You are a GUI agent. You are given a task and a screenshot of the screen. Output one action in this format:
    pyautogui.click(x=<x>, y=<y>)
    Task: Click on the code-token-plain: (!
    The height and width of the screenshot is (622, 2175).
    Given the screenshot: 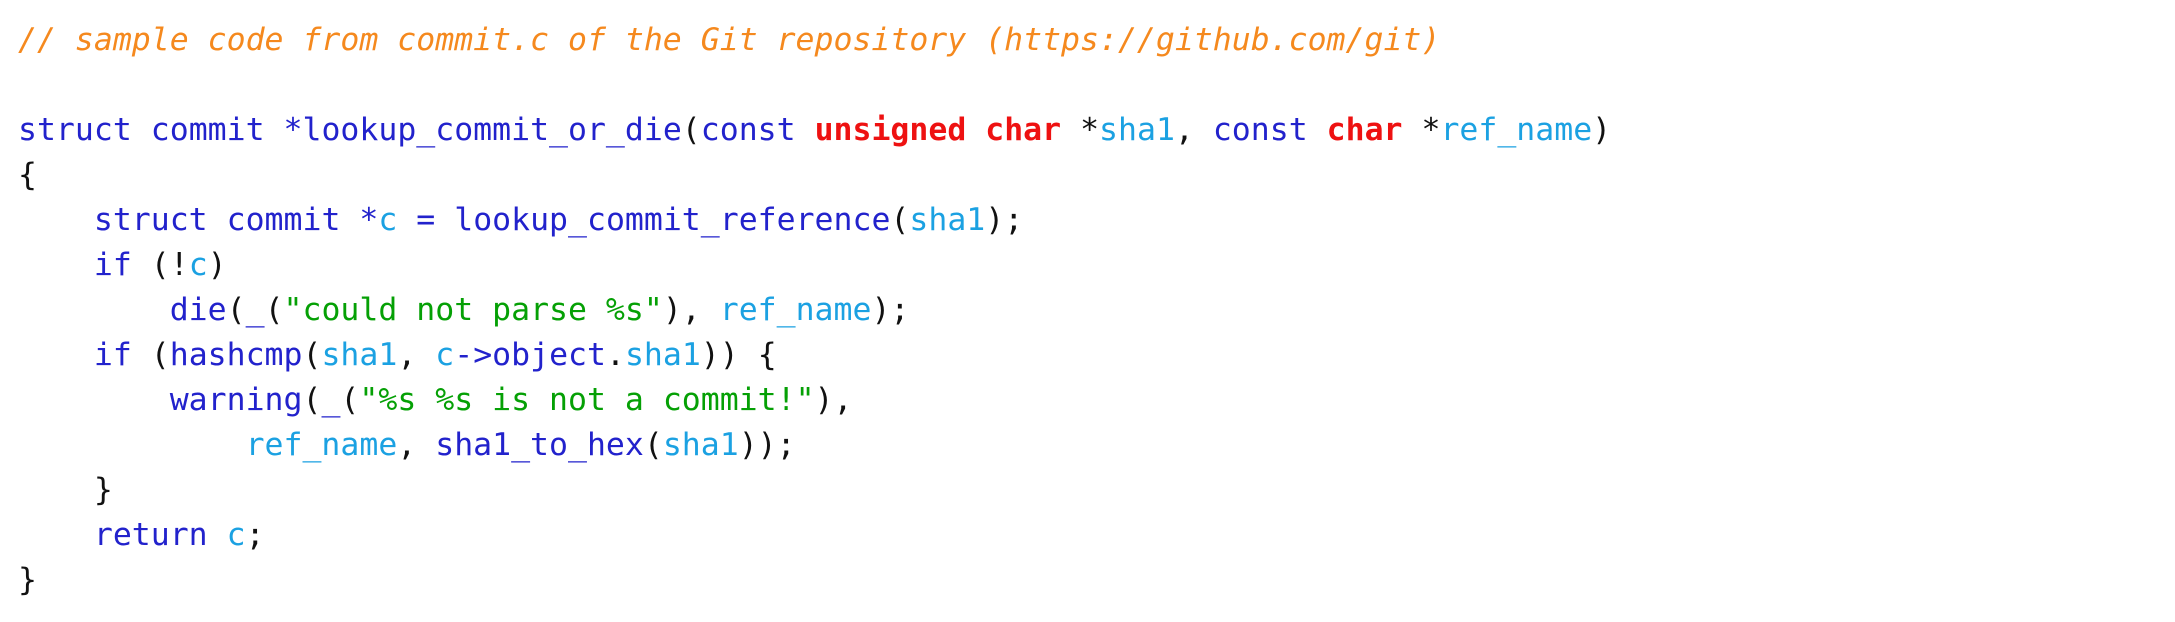 What is the action you would take?
    pyautogui.click(x=160, y=265)
    